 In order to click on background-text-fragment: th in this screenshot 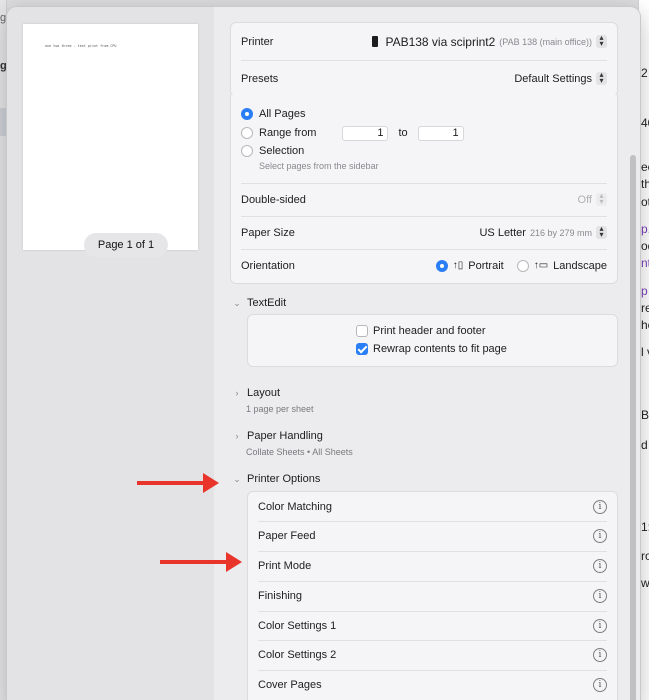, I will do `click(645, 184)`.